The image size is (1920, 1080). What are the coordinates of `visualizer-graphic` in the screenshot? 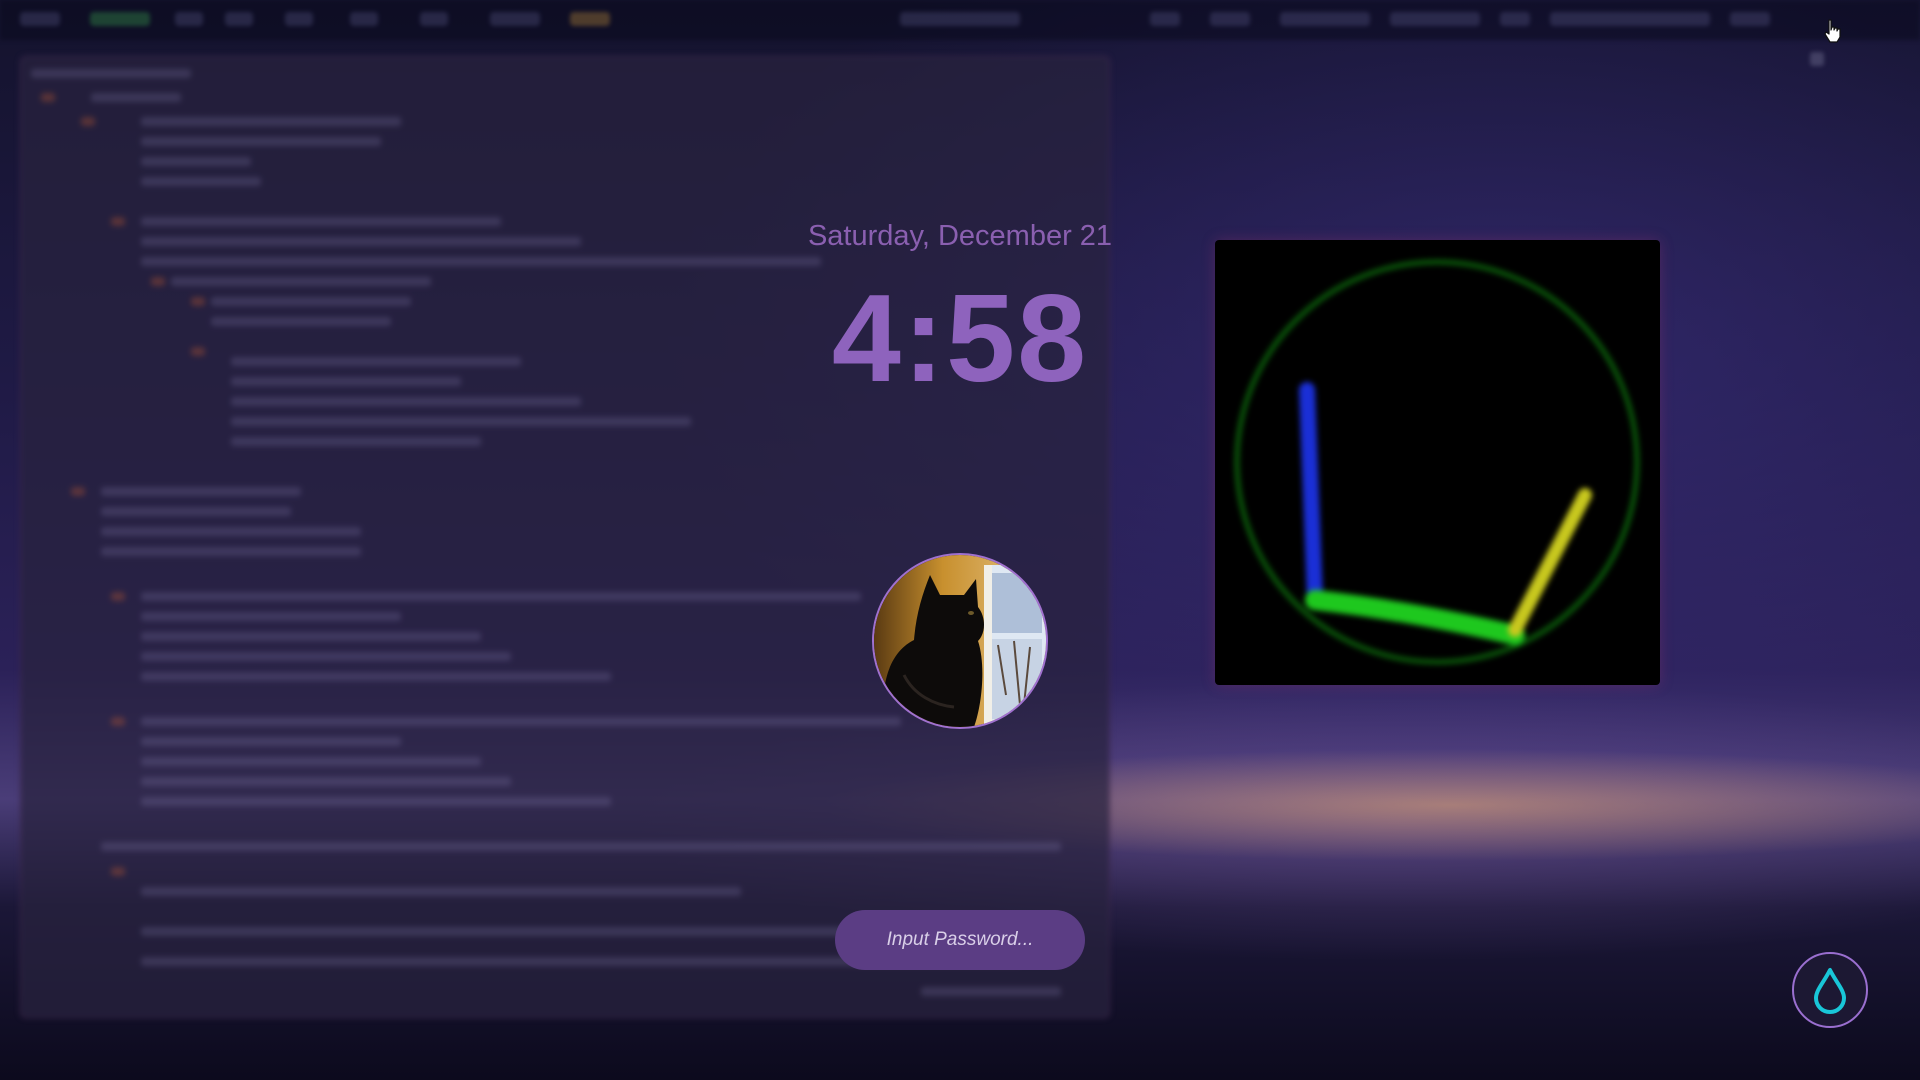 It's located at (1437, 462).